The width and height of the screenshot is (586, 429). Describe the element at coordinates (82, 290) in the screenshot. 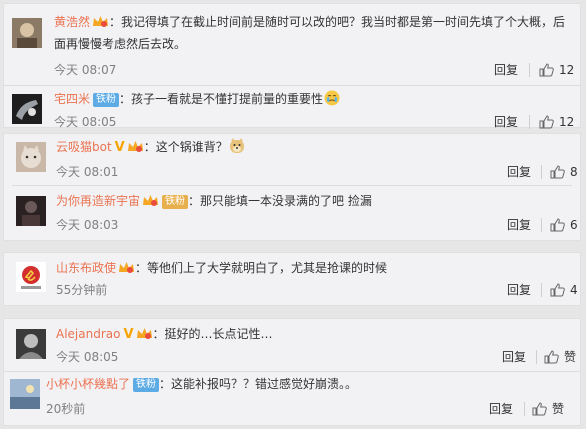

I see `comment-time: 55分钟前` at that location.